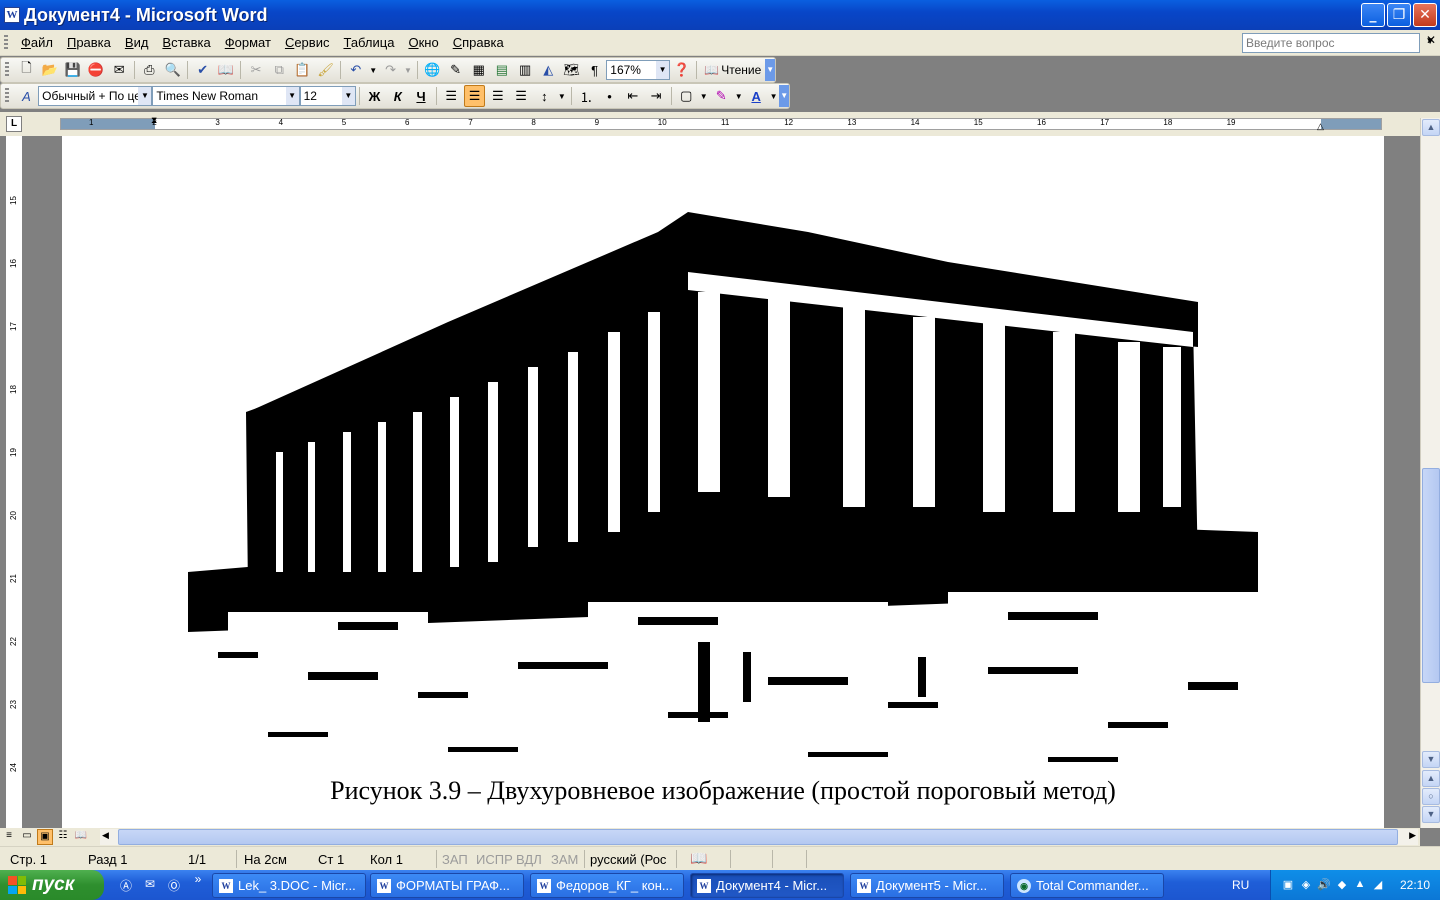  I want to click on right-indent-marker: △, so click(1320, 126).